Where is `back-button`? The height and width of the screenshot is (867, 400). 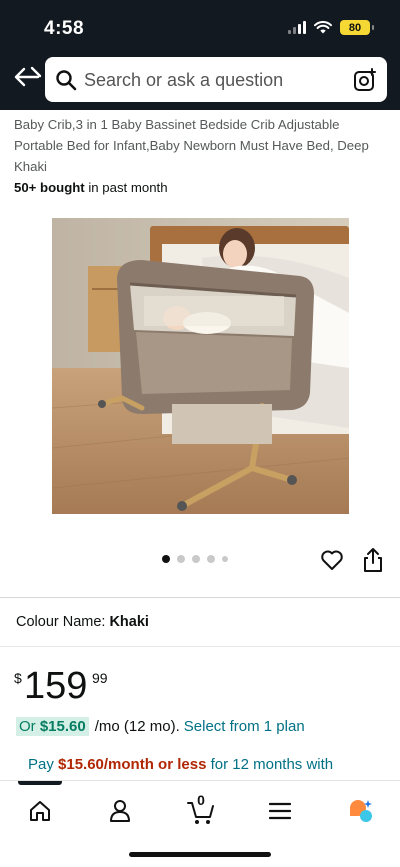 back-button is located at coordinates (27, 77).